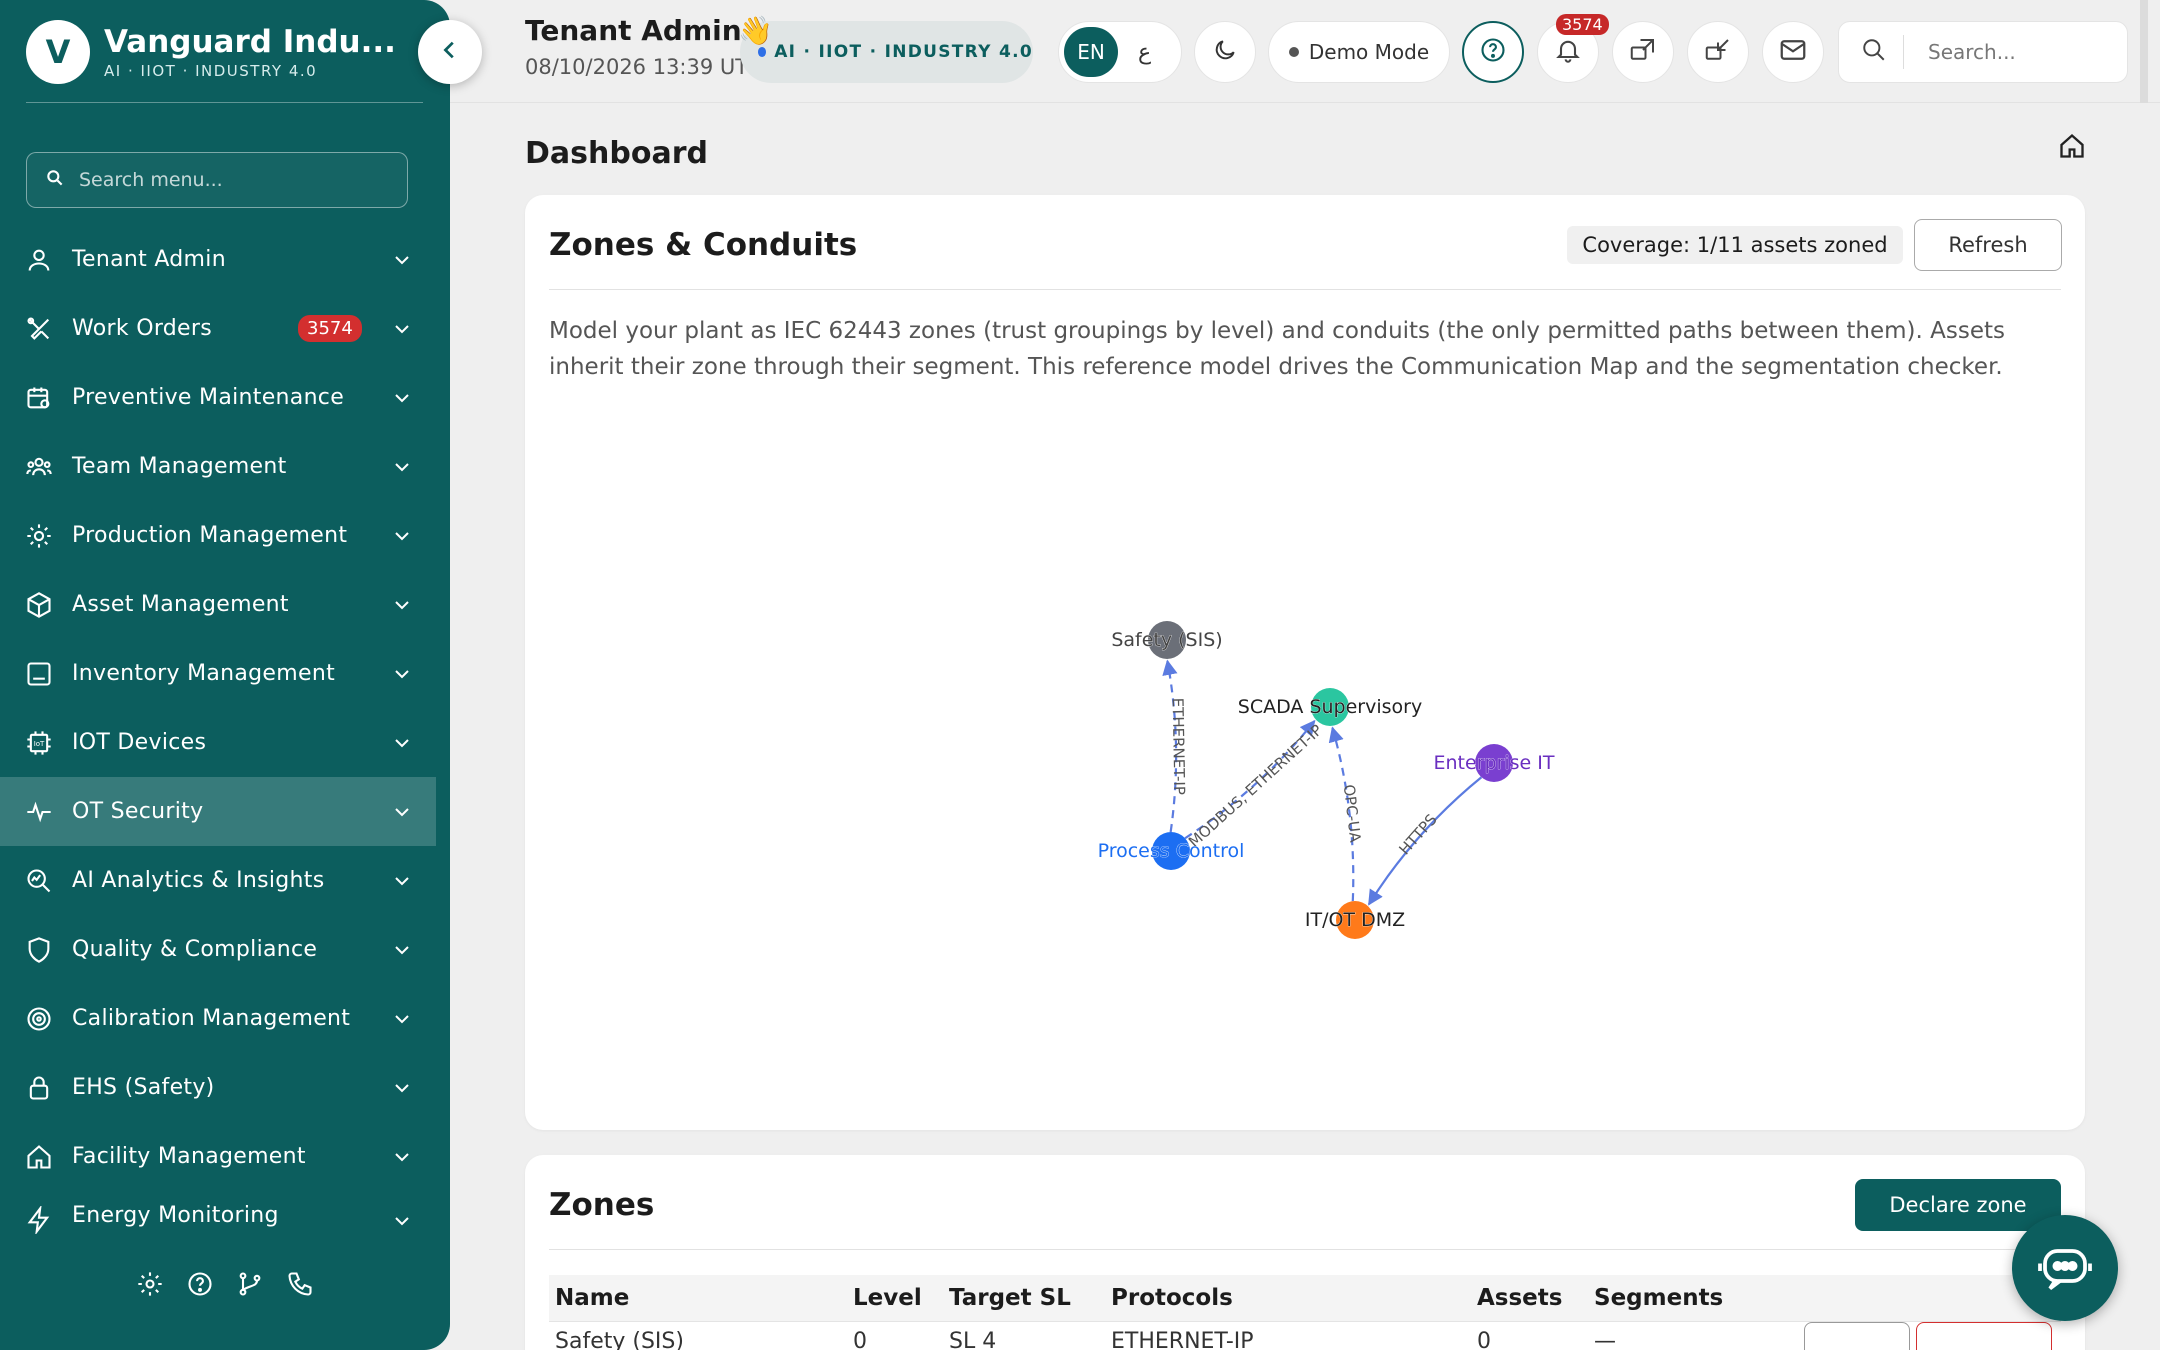  I want to click on sidebar-item-energy-monitoring: Energy Monitoring, so click(218, 1220).